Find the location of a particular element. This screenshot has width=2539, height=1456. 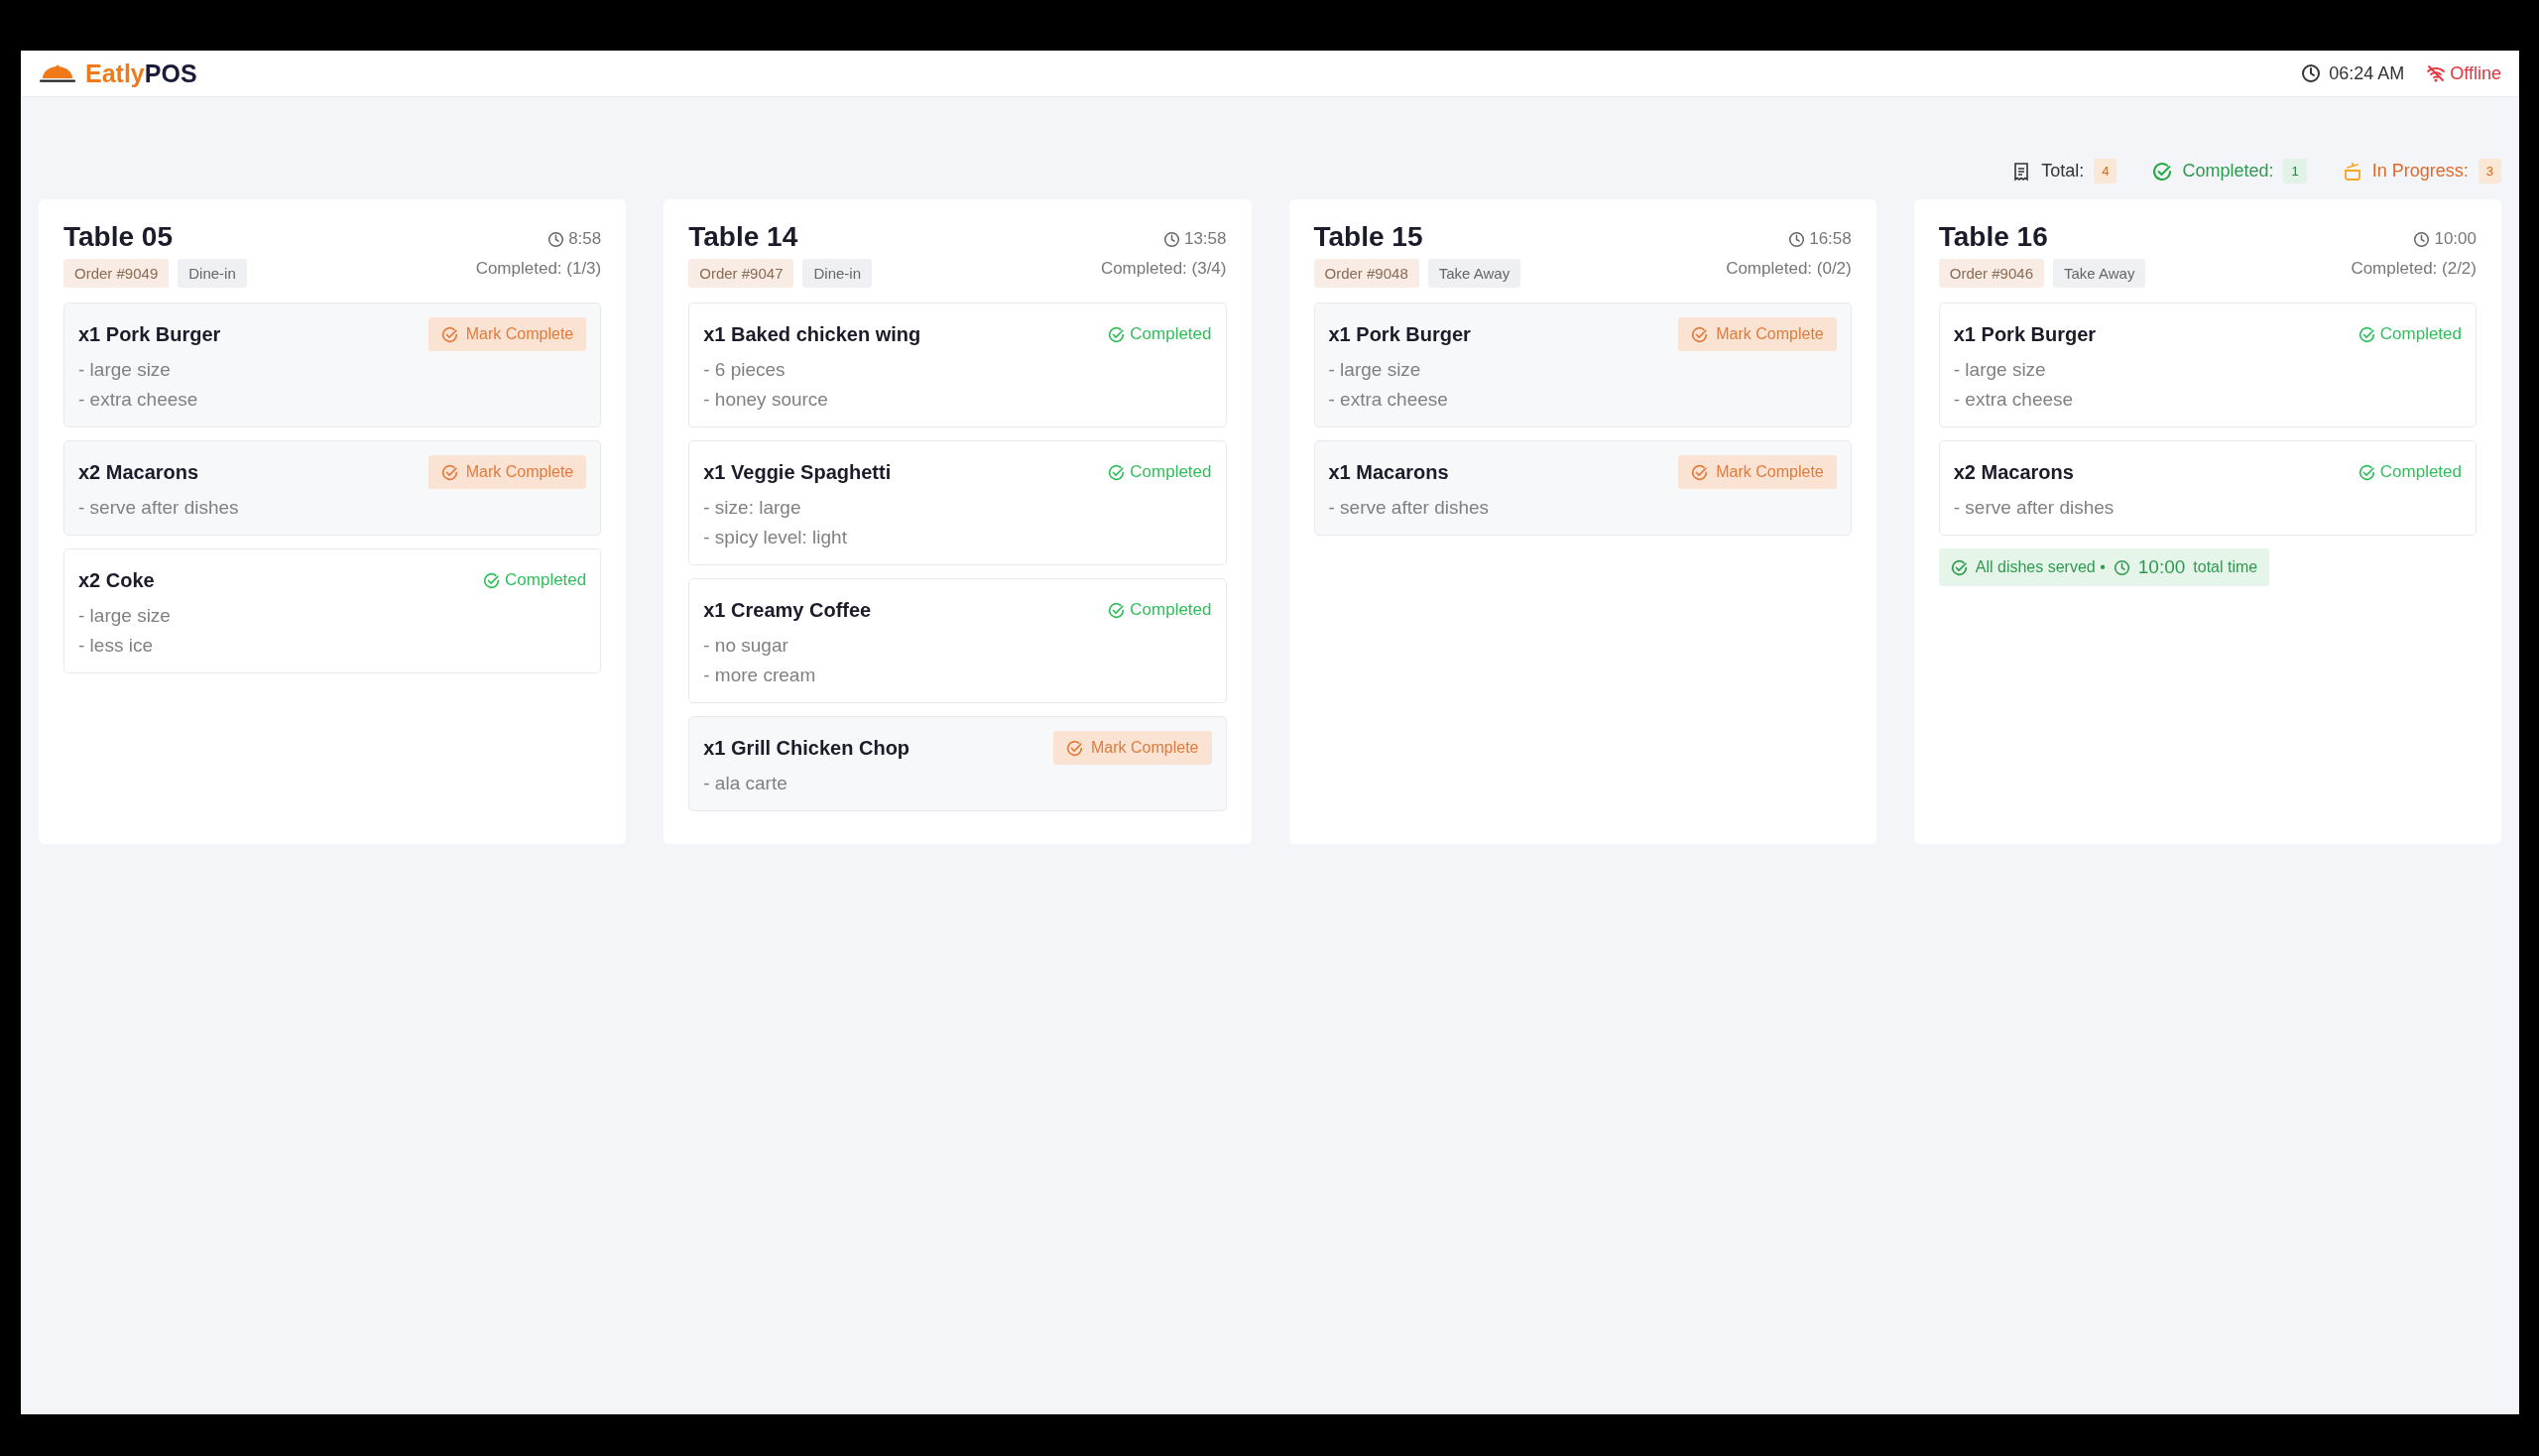

item-name: x1 Creamy Coffee is located at coordinates (787, 610).